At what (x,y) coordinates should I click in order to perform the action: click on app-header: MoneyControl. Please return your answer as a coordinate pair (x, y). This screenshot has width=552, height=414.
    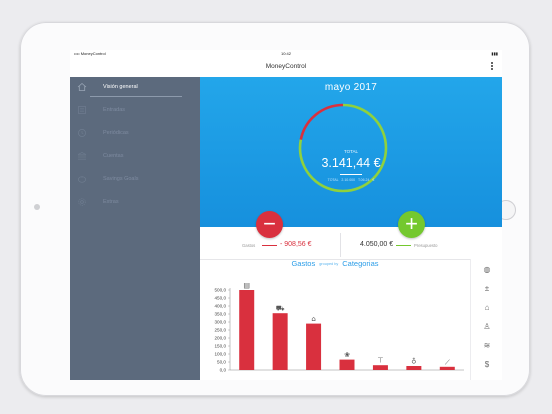
    Looking at the image, I should click on (286, 67).